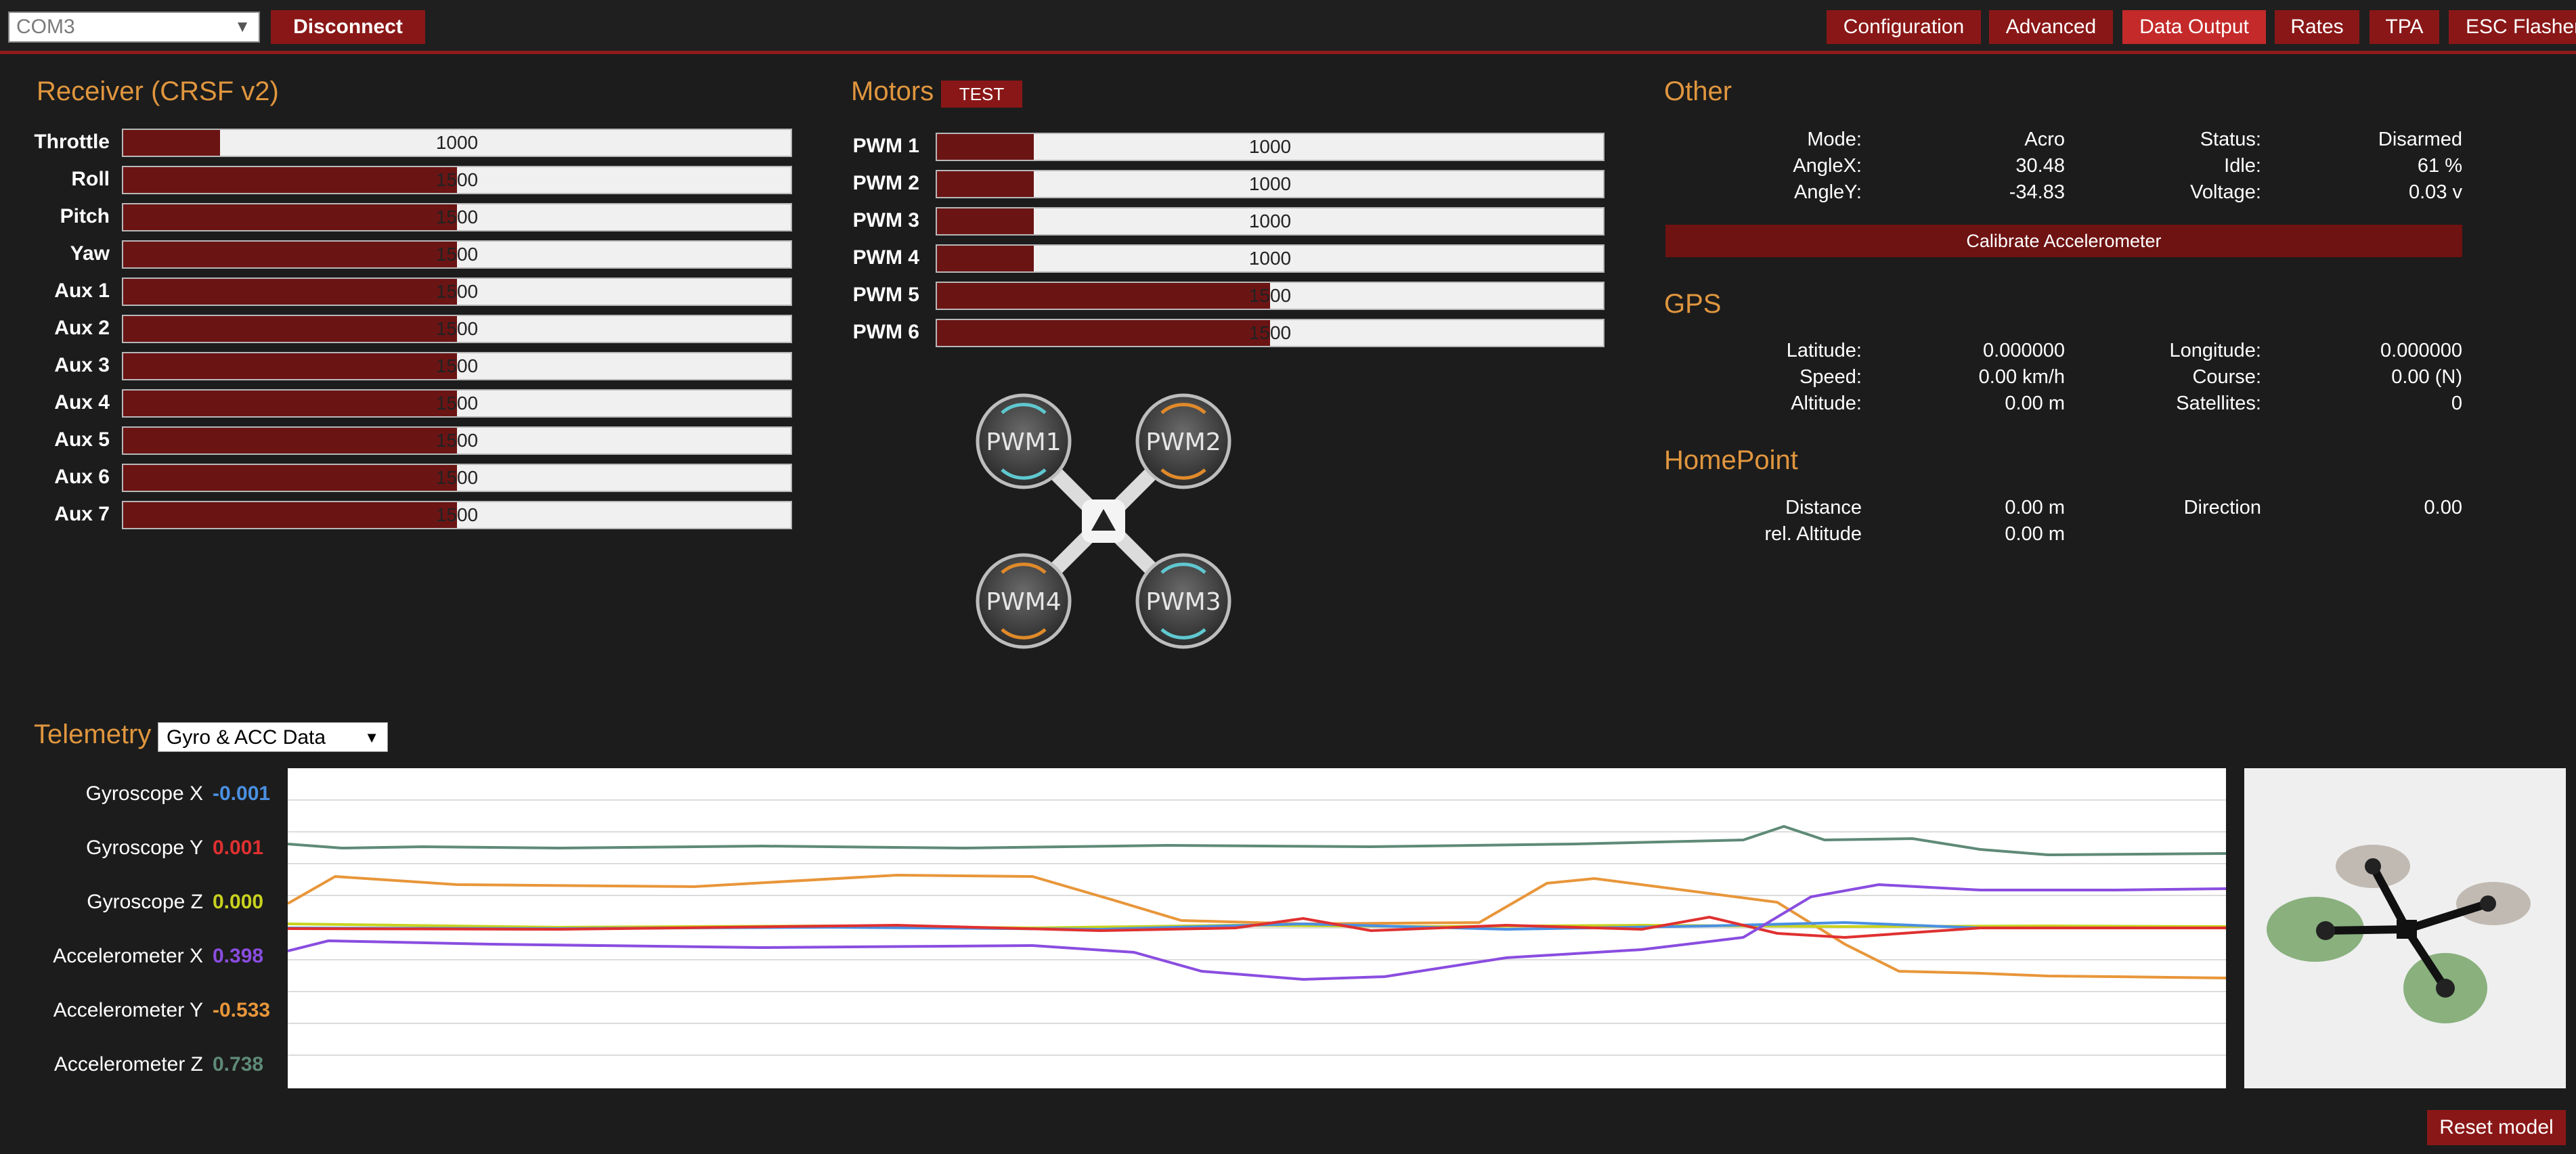 The height and width of the screenshot is (1154, 2576). Describe the element at coordinates (892, 91) in the screenshot. I see `motors-title: Motors` at that location.